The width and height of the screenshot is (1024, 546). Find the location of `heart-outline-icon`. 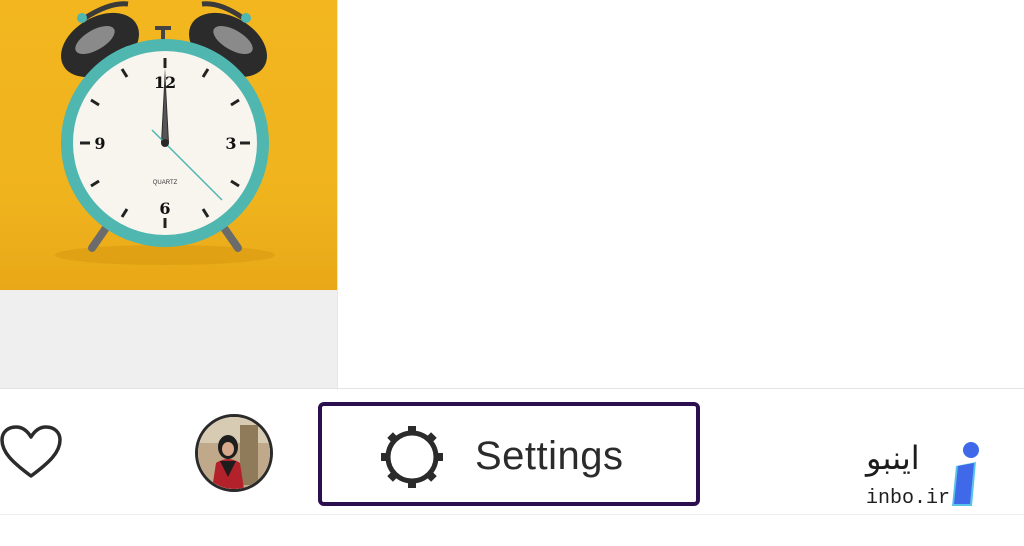

heart-outline-icon is located at coordinates (31, 451).